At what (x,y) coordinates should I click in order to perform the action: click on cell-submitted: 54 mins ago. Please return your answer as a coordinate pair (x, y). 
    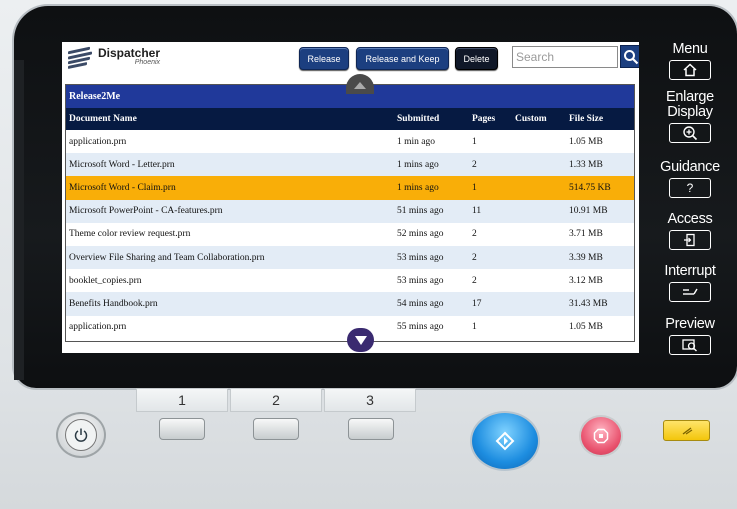
    Looking at the image, I should click on (431, 304).